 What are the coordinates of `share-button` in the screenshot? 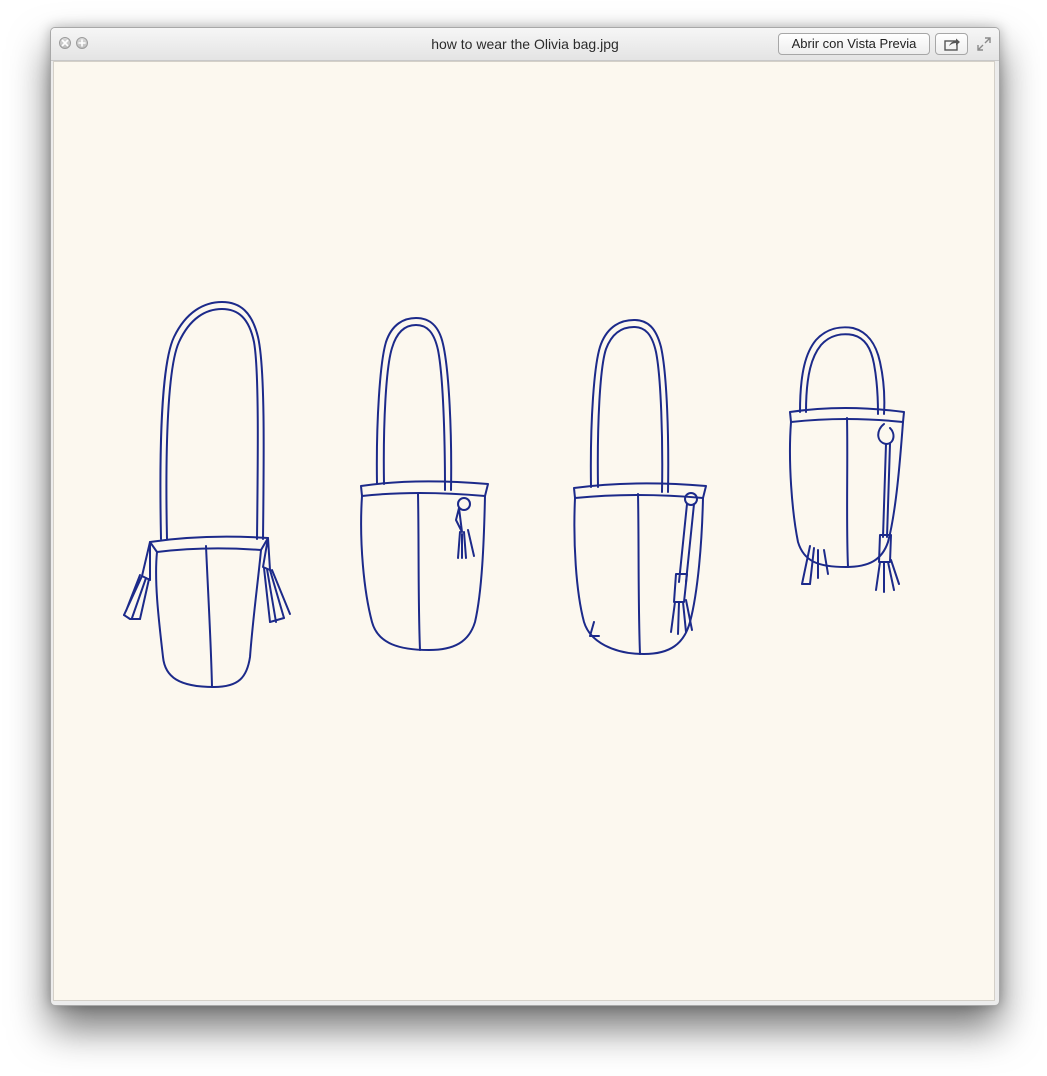 It's located at (951, 44).